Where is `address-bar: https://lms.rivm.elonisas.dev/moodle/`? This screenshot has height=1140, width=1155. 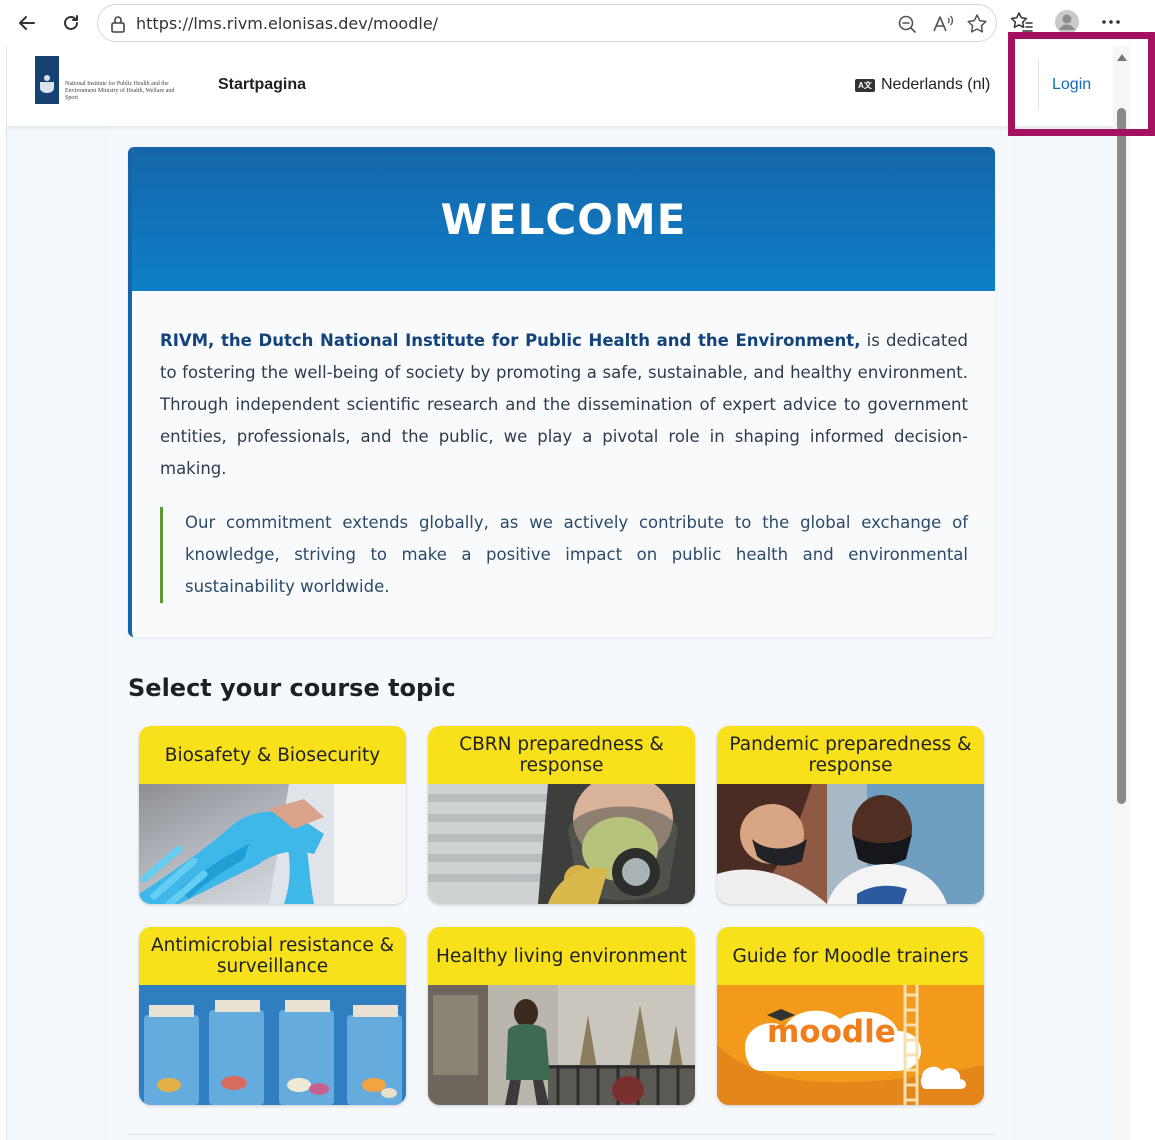 address-bar: https://lms.rivm.elonisas.dev/moodle/ is located at coordinates (547, 23).